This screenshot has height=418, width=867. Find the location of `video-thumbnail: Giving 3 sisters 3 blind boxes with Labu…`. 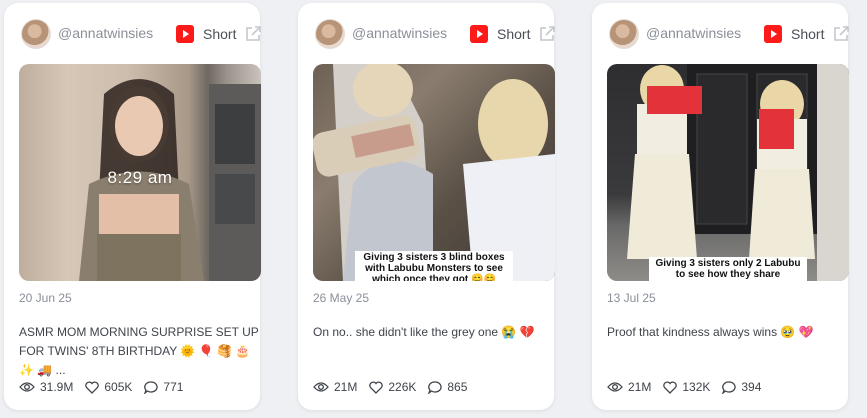

video-thumbnail: Giving 3 sisters 3 blind boxes with Labu… is located at coordinates (434, 172).